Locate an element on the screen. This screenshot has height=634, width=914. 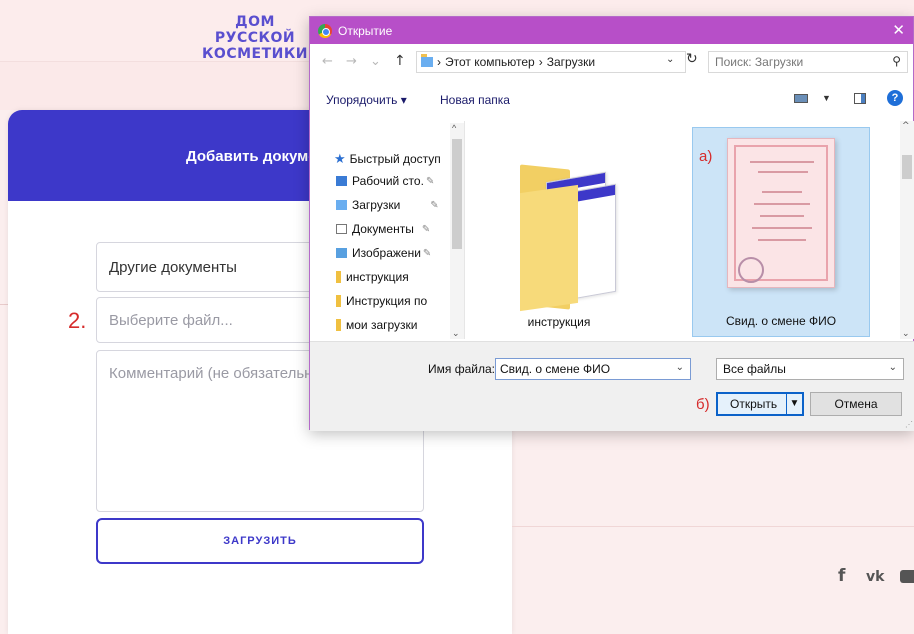
nav-item-label: Изображени is located at coordinates (386, 253).